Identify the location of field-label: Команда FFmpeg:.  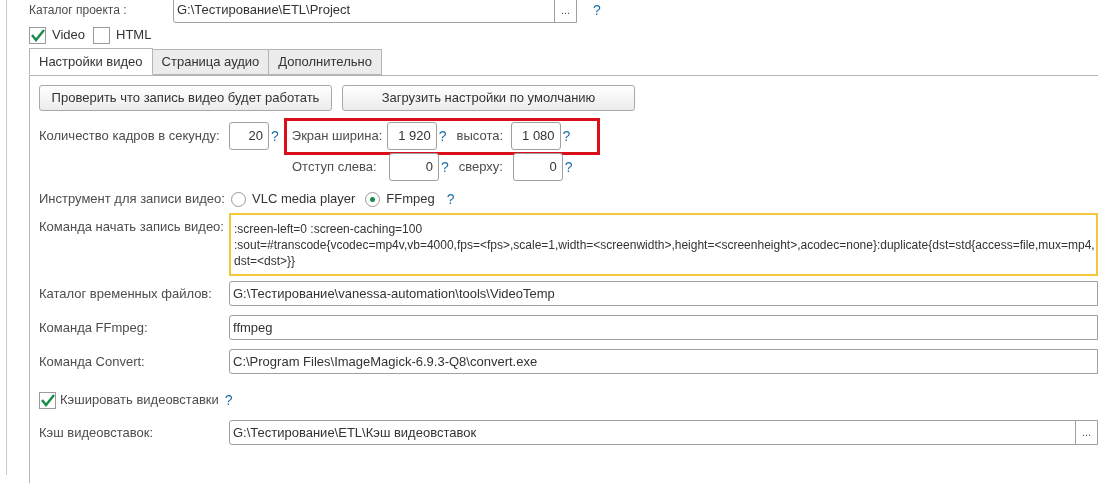
(94, 327).